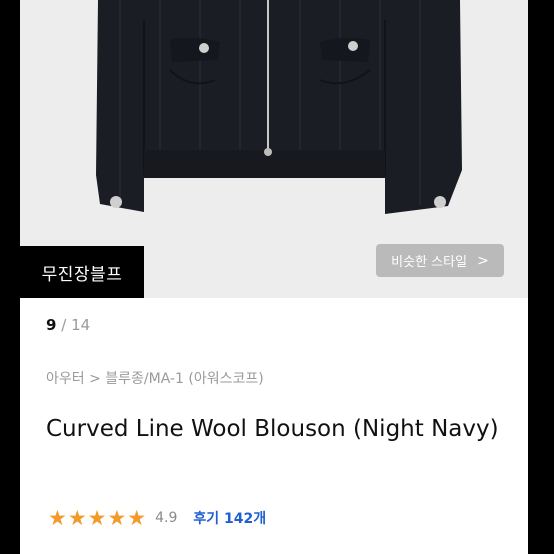 The height and width of the screenshot is (554, 554). I want to click on product-title: Curved Line Wool Blouson (Night Navy), so click(272, 429).